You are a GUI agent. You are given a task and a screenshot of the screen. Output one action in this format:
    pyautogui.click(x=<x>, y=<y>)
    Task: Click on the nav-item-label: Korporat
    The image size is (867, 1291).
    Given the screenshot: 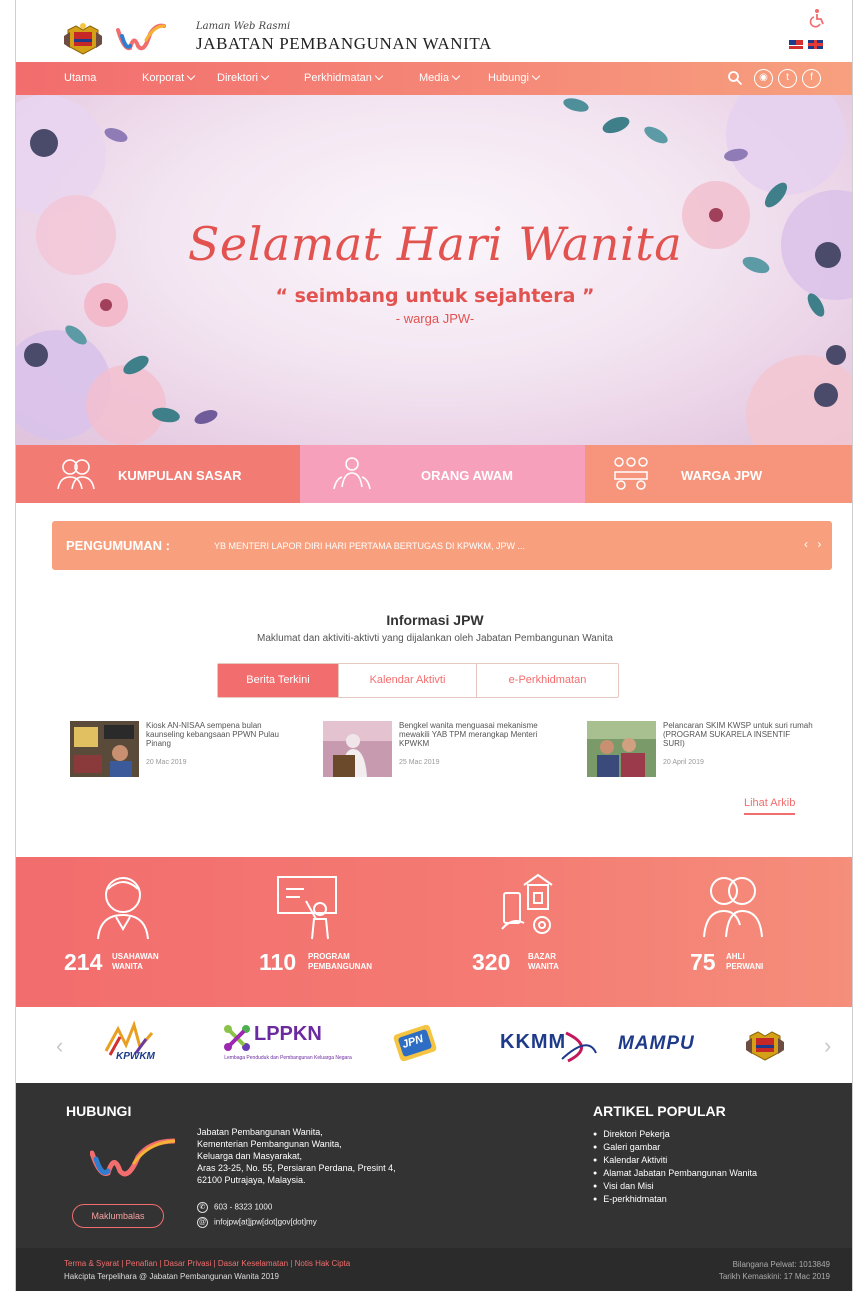 What is the action you would take?
    pyautogui.click(x=163, y=78)
    